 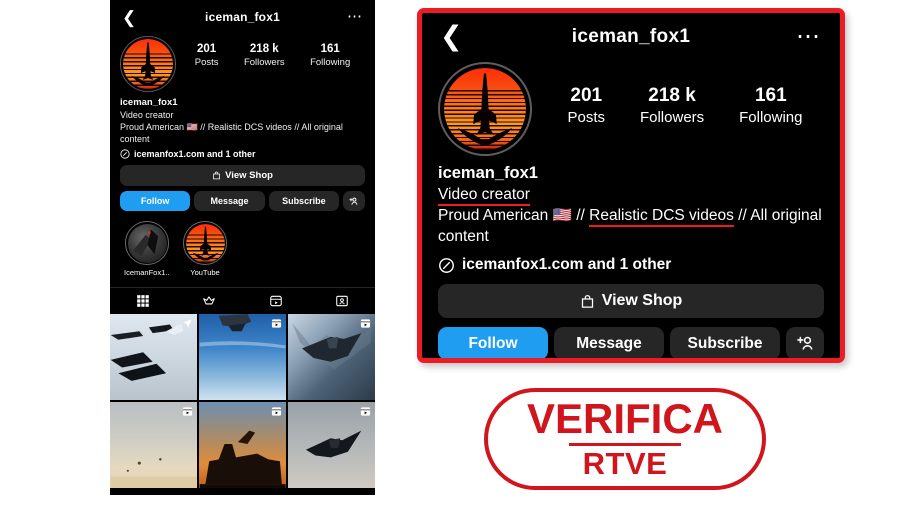 What do you see at coordinates (809, 36) in the screenshot?
I see `more-options-icon: ⋯` at bounding box center [809, 36].